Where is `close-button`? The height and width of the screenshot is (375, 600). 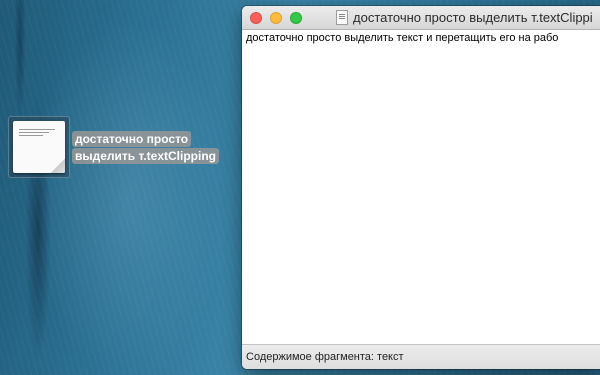
close-button is located at coordinates (256, 18).